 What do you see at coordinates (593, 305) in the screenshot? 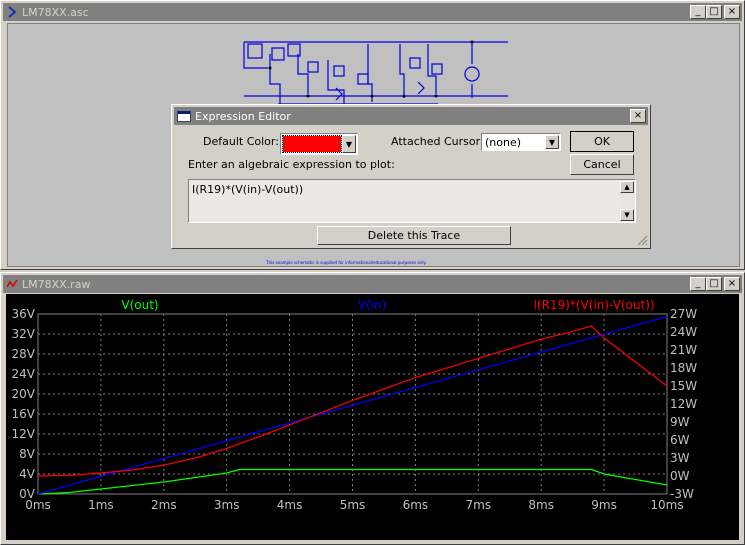
I see `trace-legend-label: I(R19)*(V(in)-V(out))` at bounding box center [593, 305].